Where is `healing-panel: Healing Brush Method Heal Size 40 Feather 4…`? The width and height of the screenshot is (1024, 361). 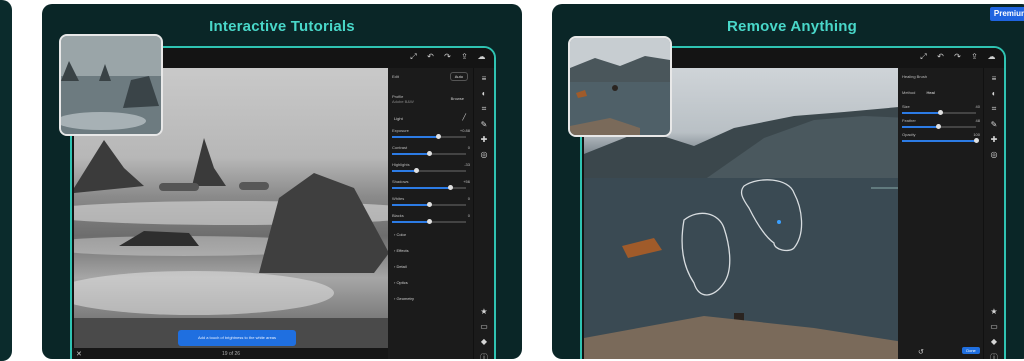
healing-panel: Healing Brush Method Heal Size 40 Feather 4… is located at coordinates (941, 213).